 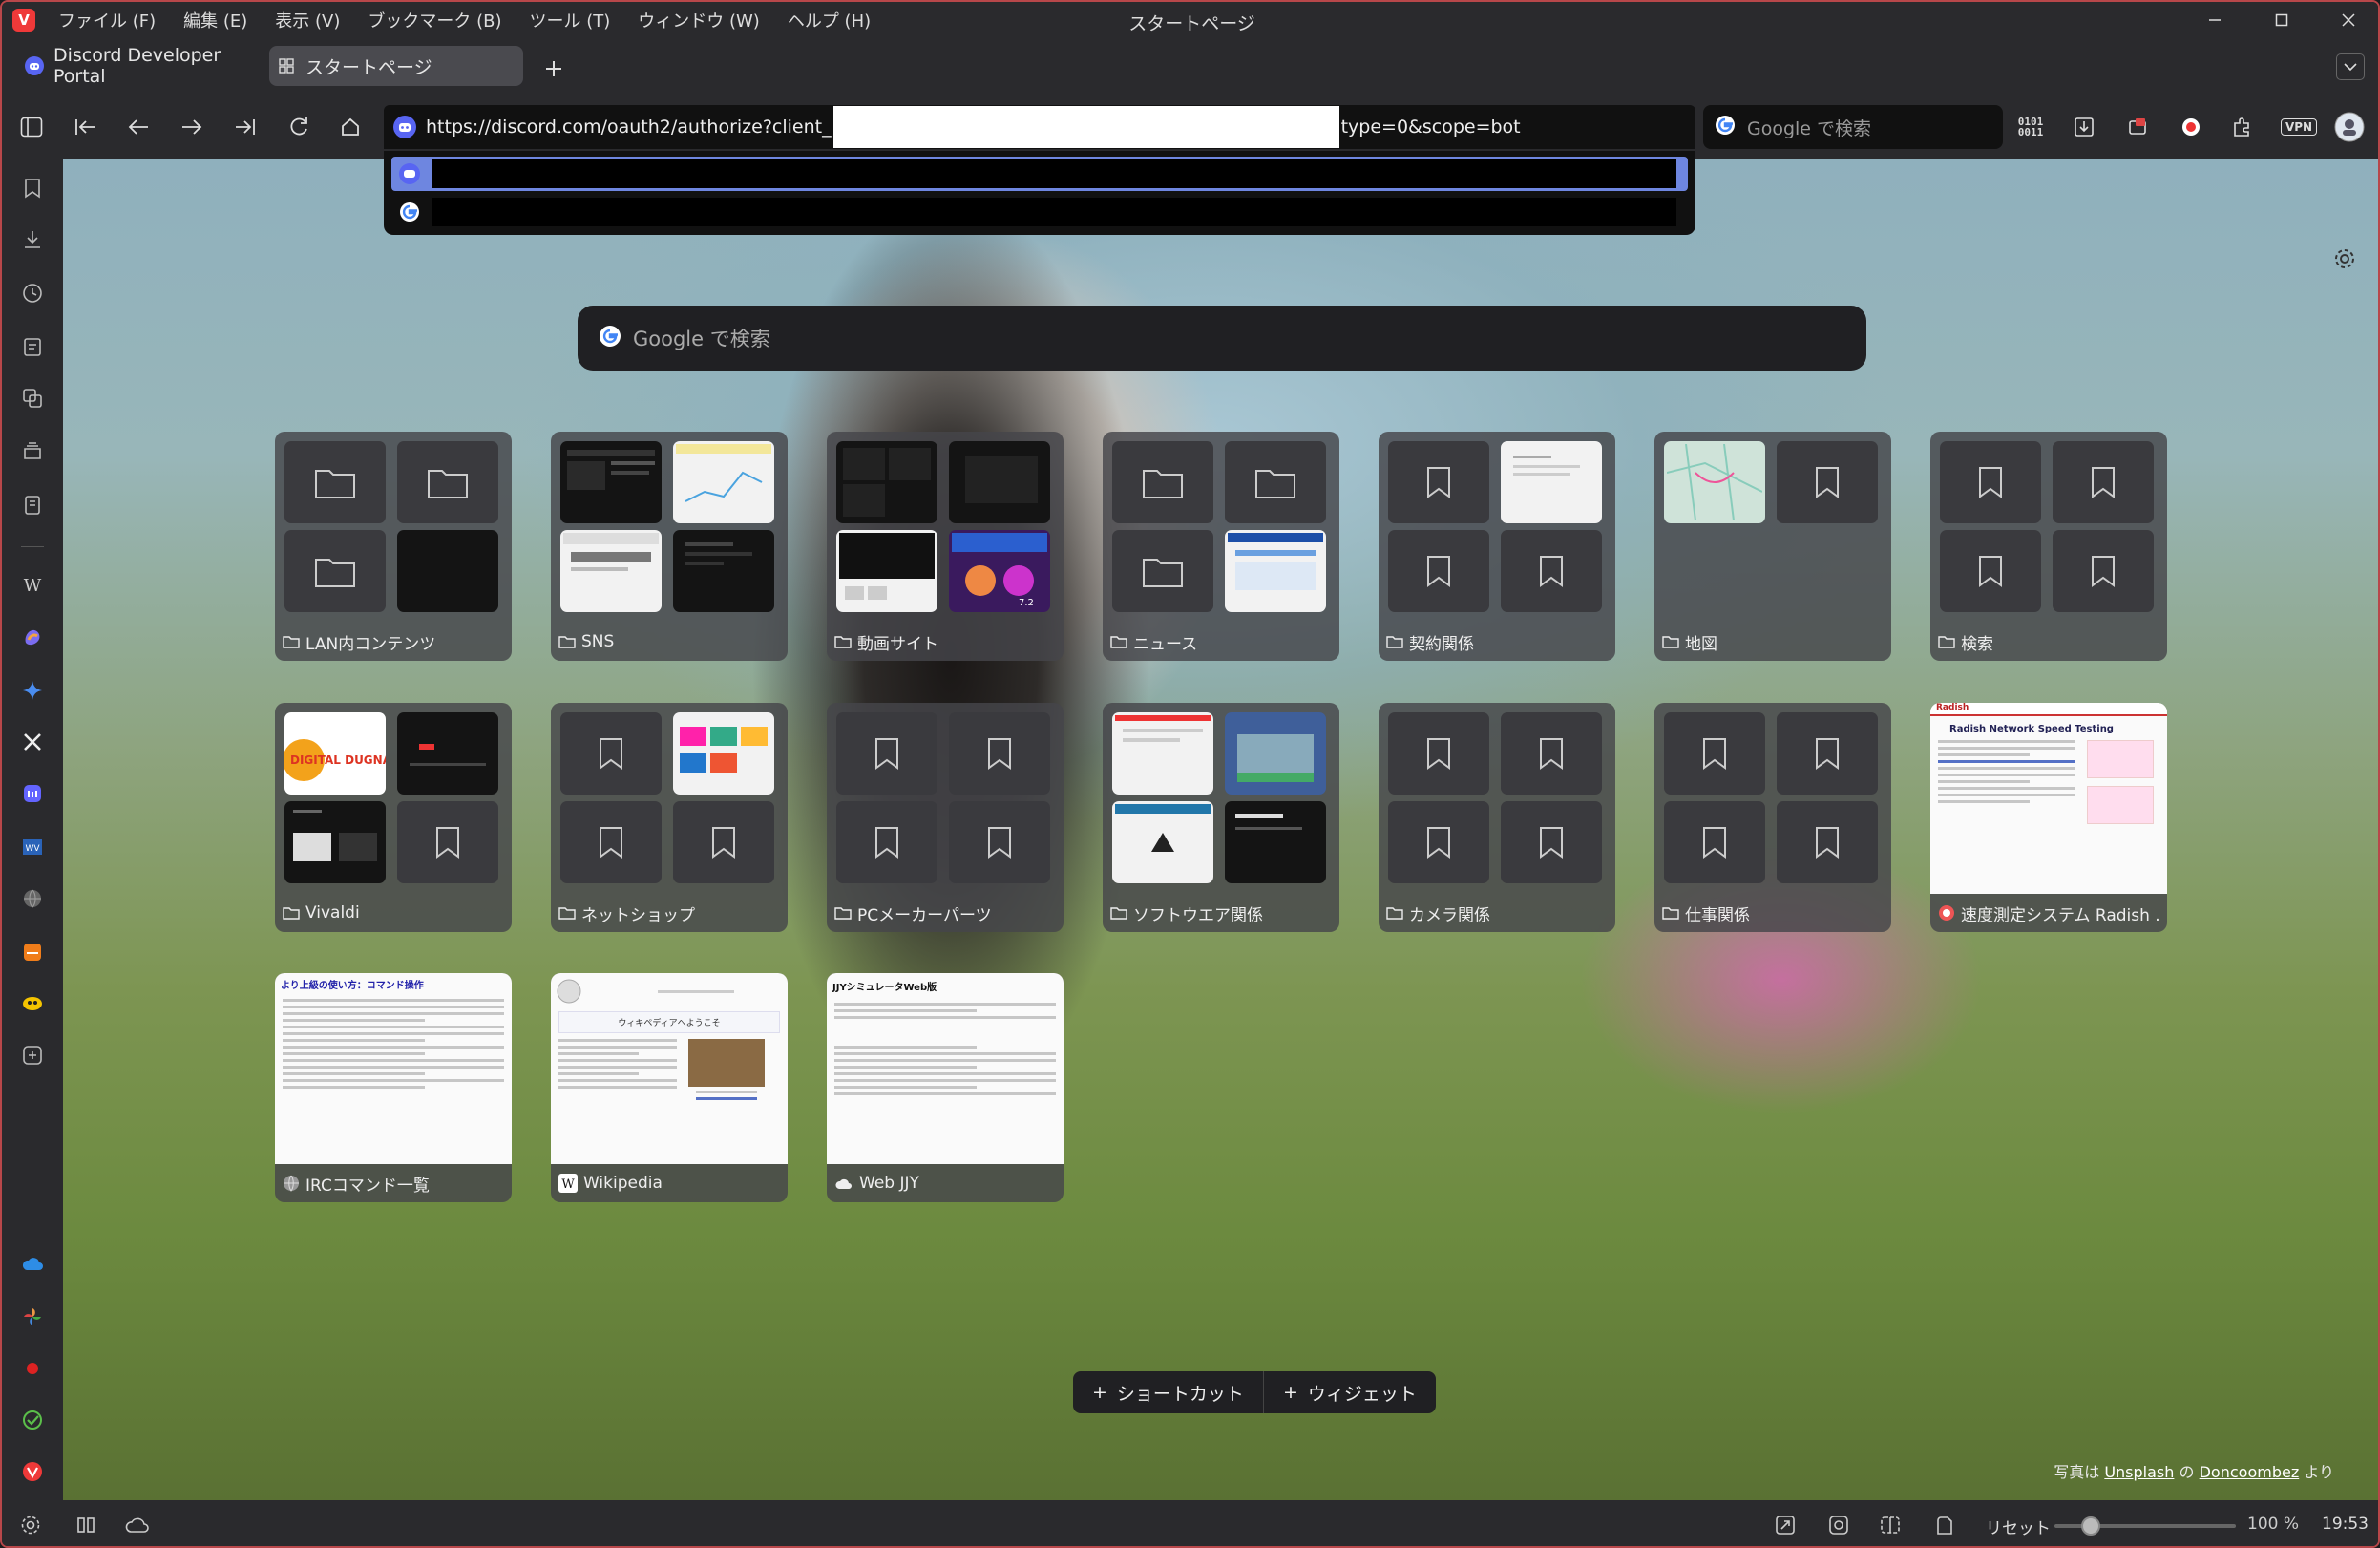 What do you see at coordinates (32, 742) in the screenshot?
I see `x-icon` at bounding box center [32, 742].